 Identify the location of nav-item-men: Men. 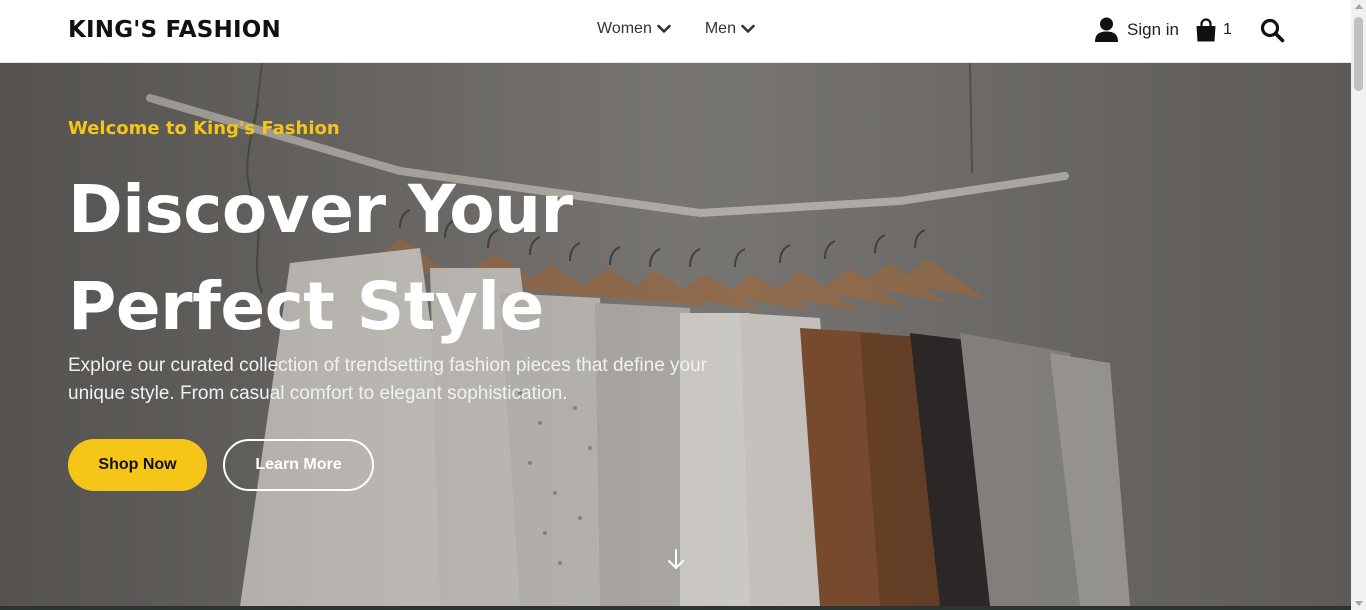
(730, 29).